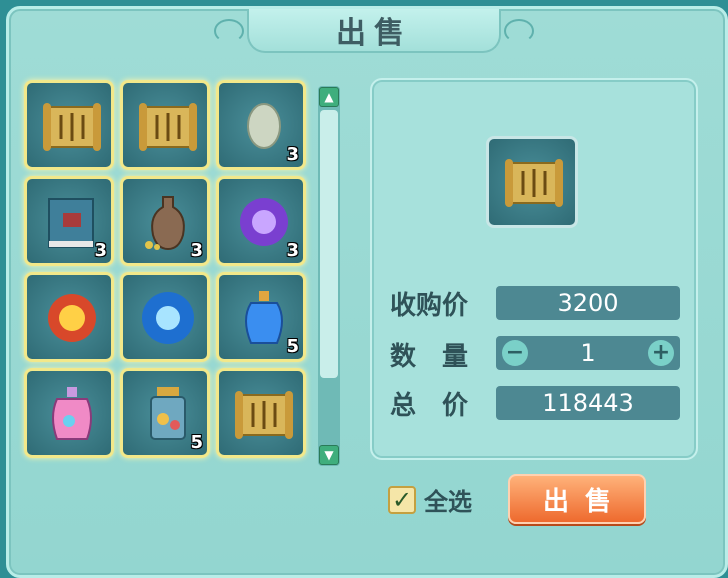  Describe the element at coordinates (448, 502) in the screenshot. I see `select-all-label: 全选` at that location.